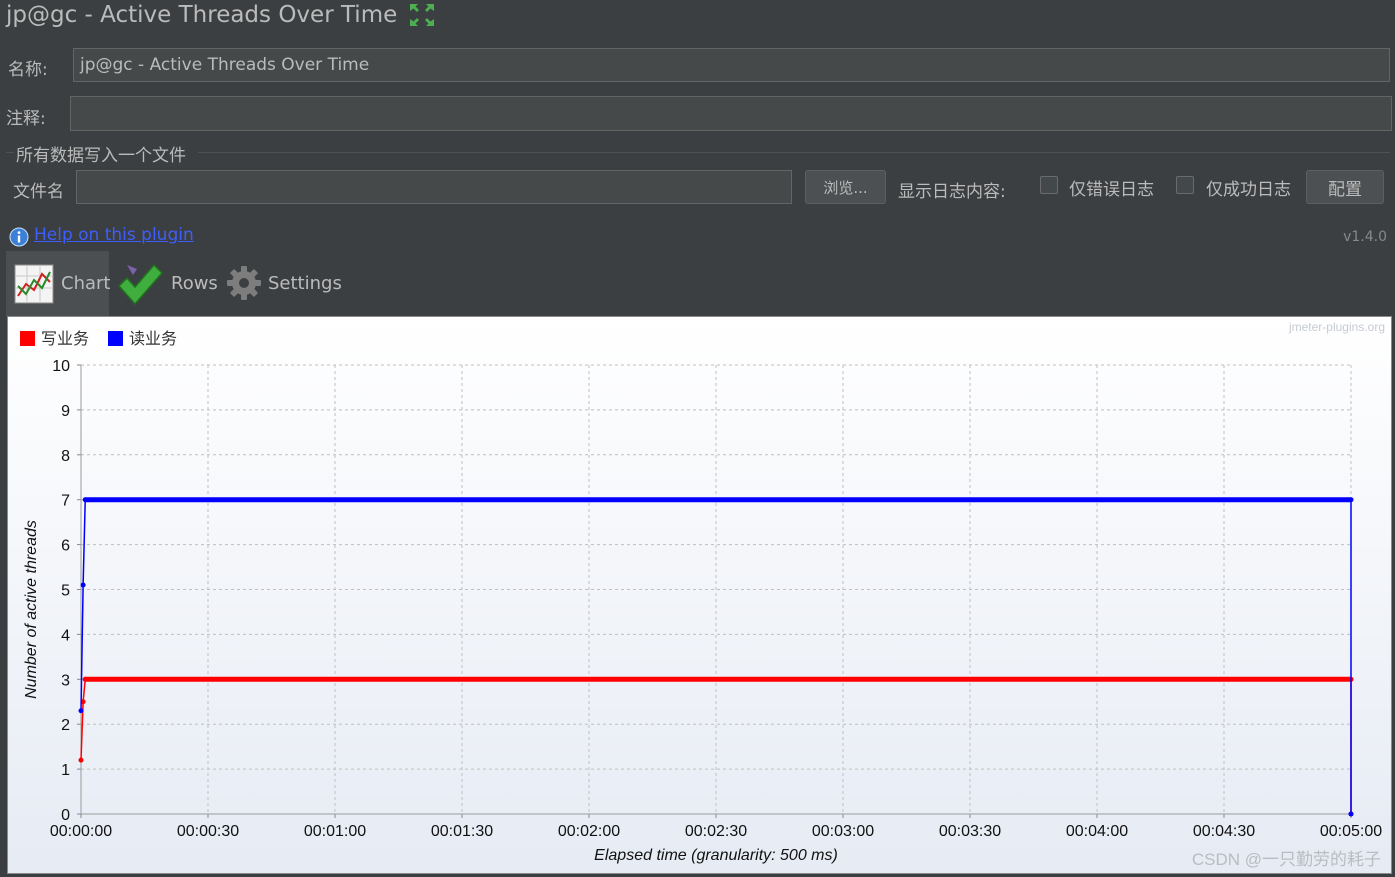 The image size is (1395, 877). Describe the element at coordinates (1345, 187) in the screenshot. I see `configure-button: 配置` at that location.